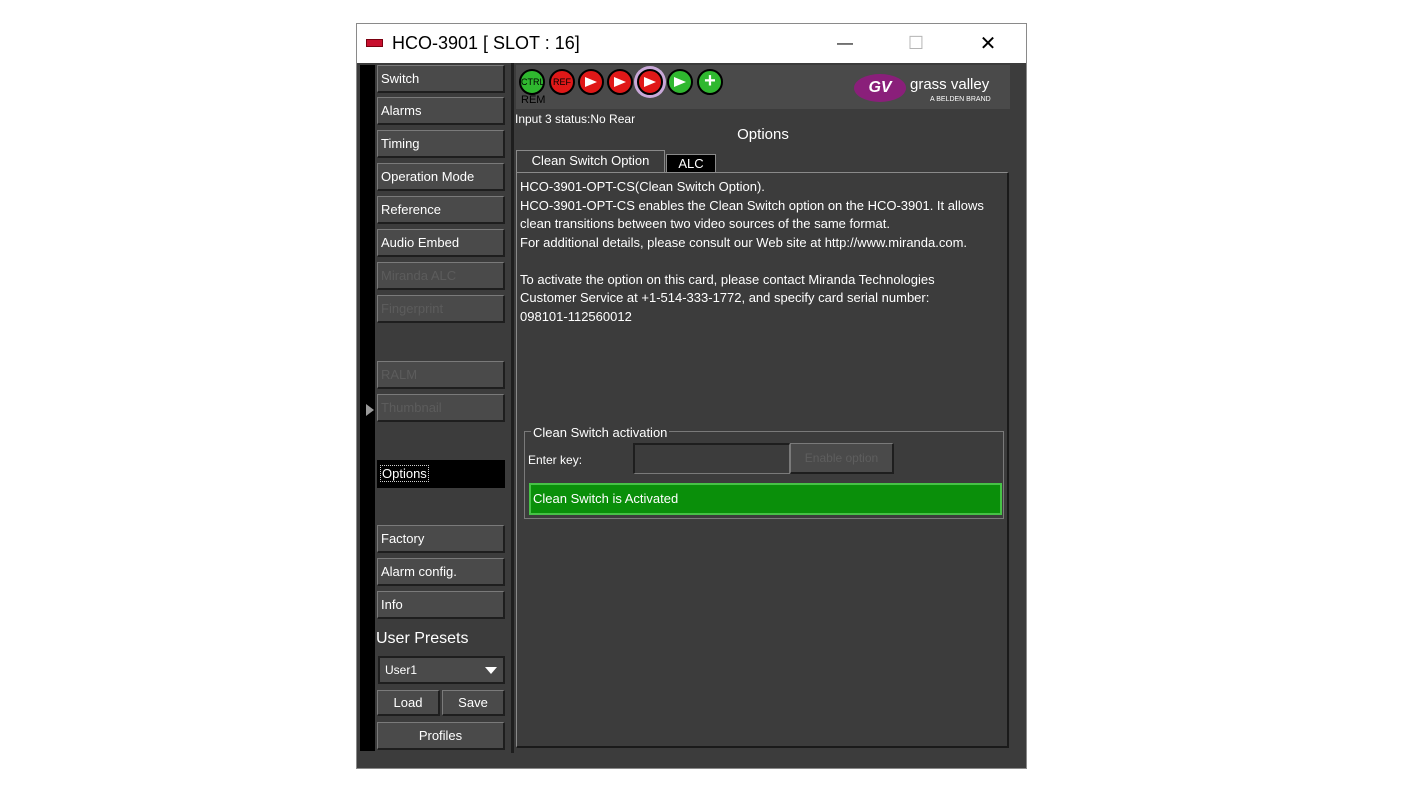 The height and width of the screenshot is (800, 1422). What do you see at coordinates (763, 134) in the screenshot?
I see `page-title: Options` at bounding box center [763, 134].